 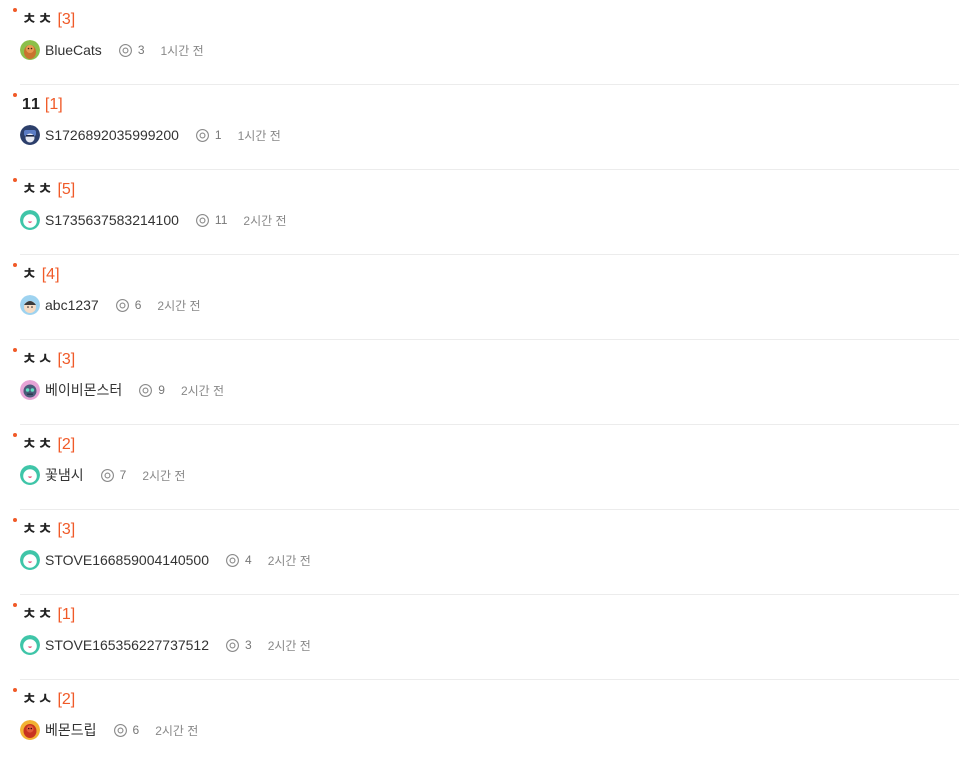 I want to click on post-title: ㅊㅊ [5], so click(x=48, y=190).